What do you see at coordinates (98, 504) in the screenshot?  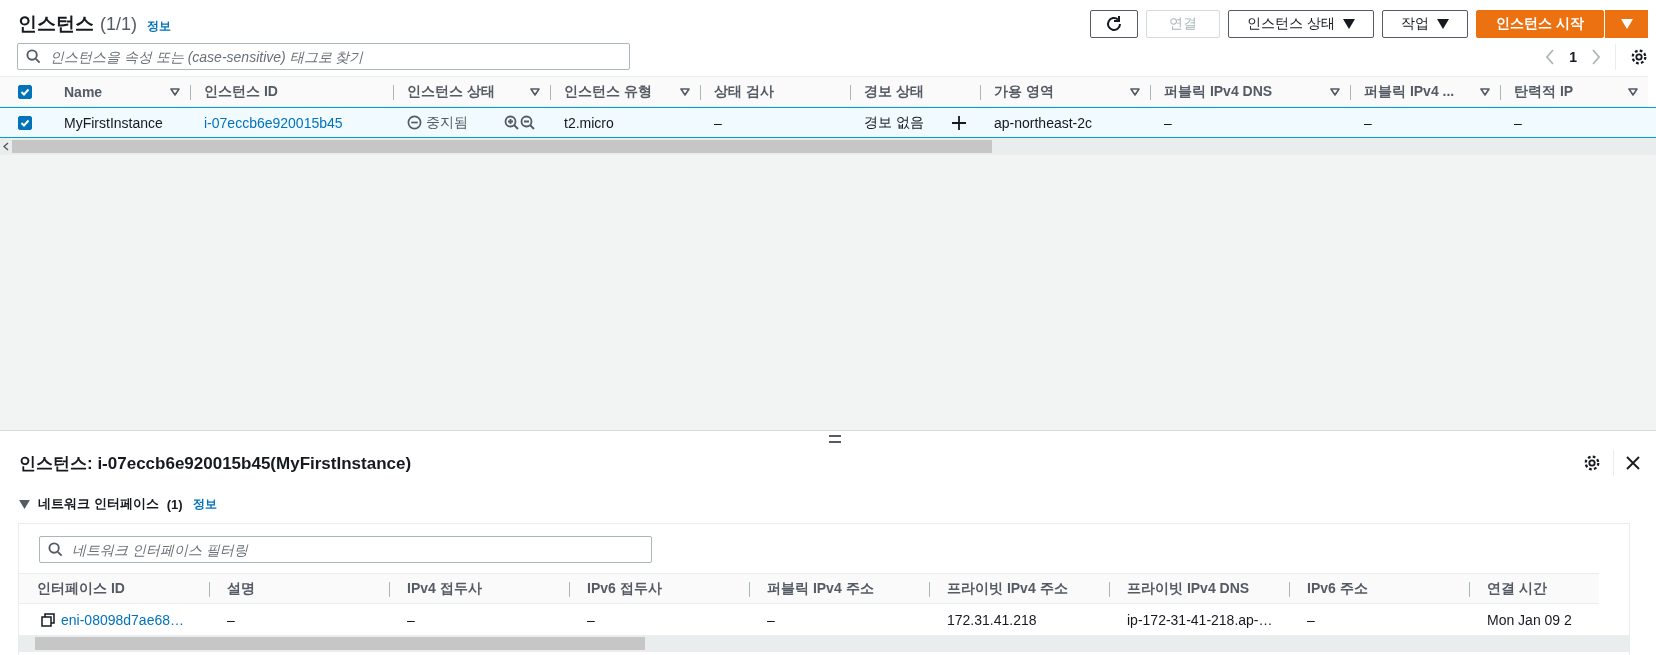 I see `section-title: 네트워크 인터페이스` at bounding box center [98, 504].